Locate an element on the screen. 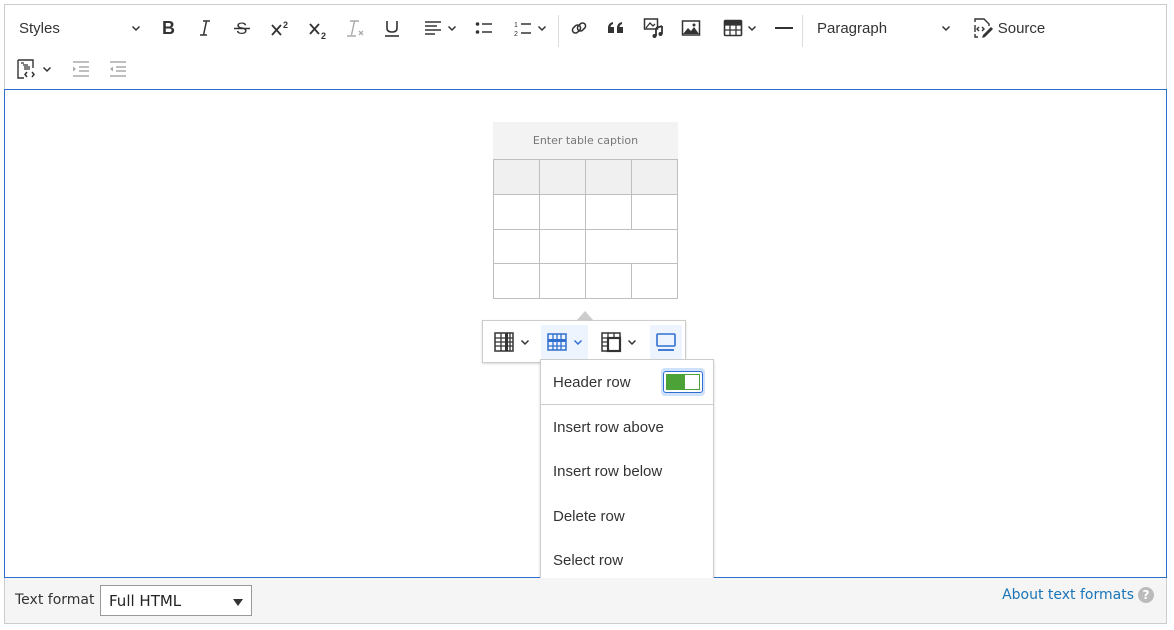  svg-text: 1 is located at coordinates (516, 25).